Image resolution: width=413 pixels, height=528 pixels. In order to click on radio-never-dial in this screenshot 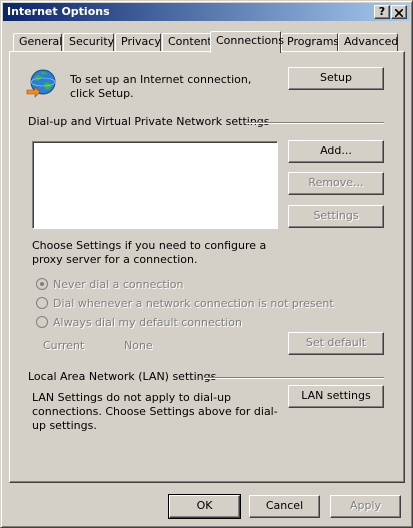, I will do `click(42, 284)`.